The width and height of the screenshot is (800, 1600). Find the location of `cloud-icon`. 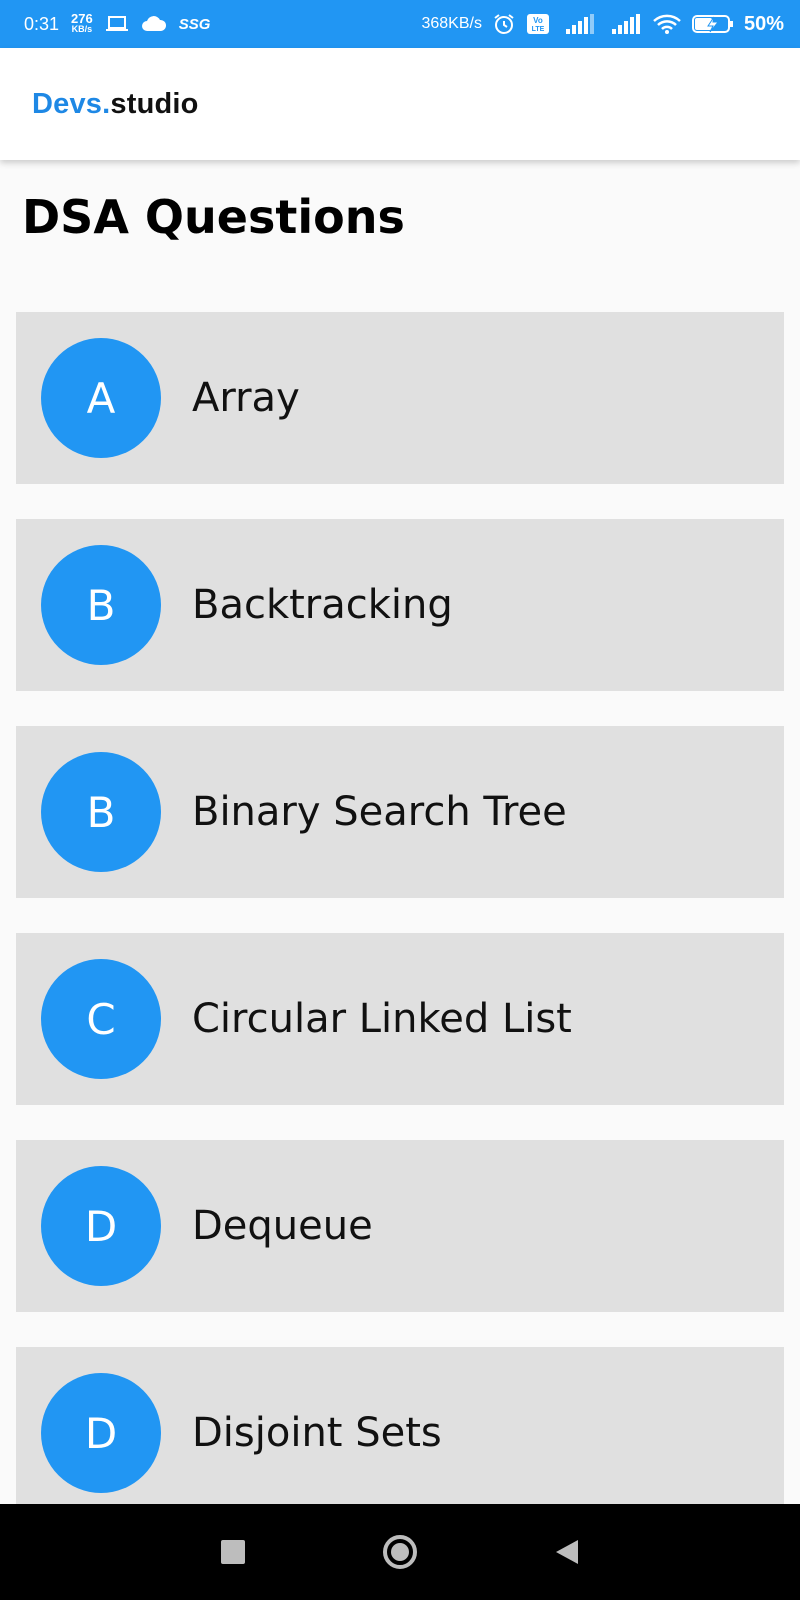

cloud-icon is located at coordinates (154, 24).